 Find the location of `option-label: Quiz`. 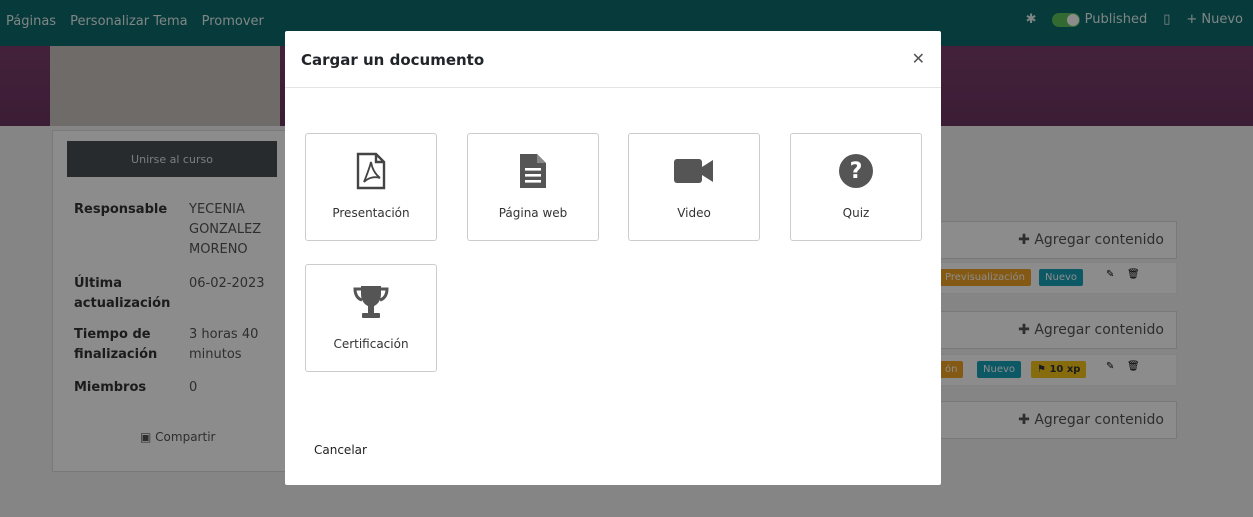

option-label: Quiz is located at coordinates (856, 213).